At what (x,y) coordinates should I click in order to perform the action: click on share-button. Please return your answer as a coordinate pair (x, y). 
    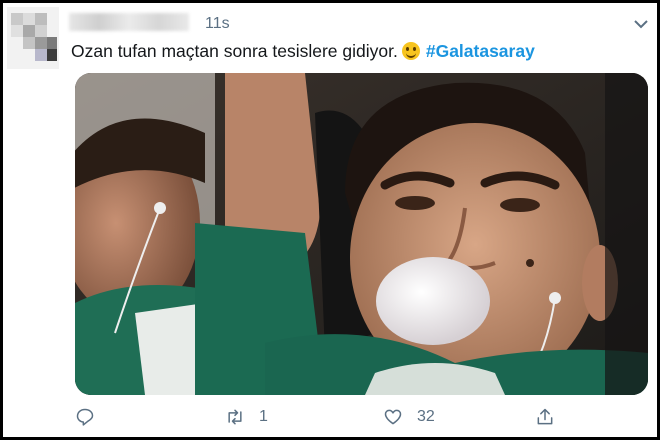
    Looking at the image, I should click on (552, 417).